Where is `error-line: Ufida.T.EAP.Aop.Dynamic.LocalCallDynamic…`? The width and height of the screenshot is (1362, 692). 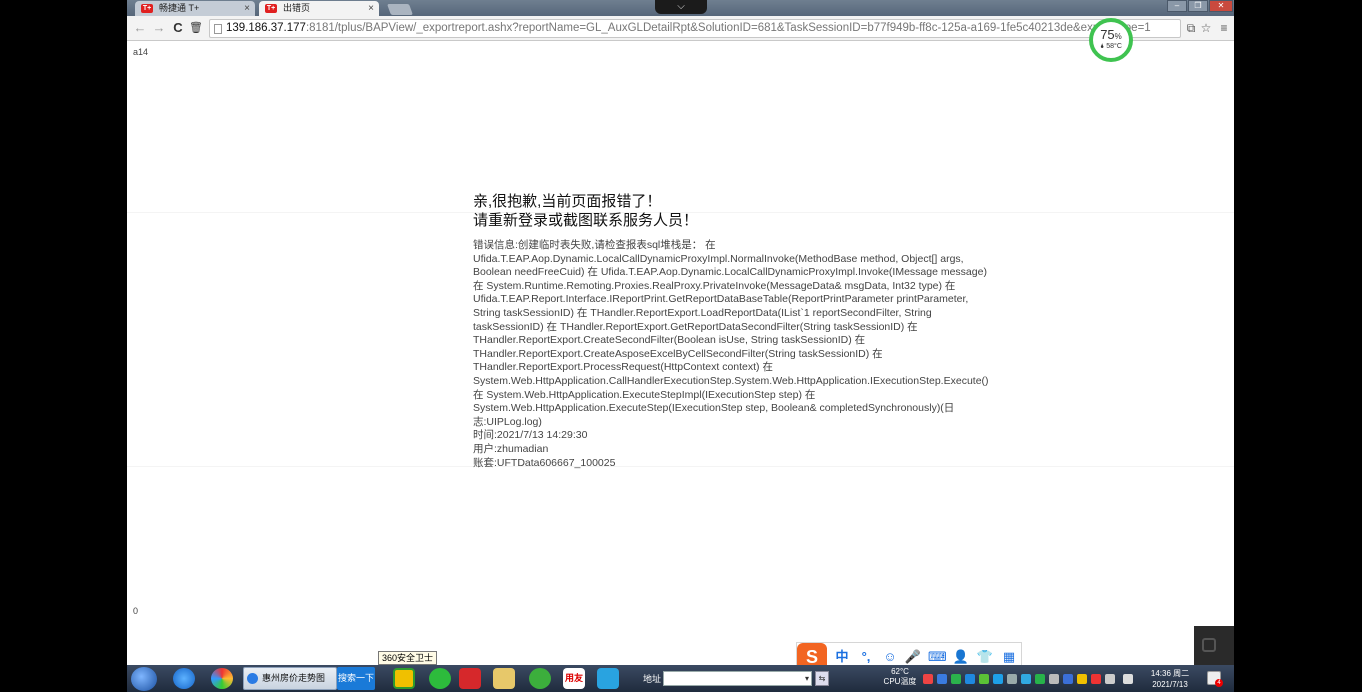
error-line: Ufida.T.EAP.Aop.Dynamic.LocalCallDynamic… is located at coordinates (718, 258).